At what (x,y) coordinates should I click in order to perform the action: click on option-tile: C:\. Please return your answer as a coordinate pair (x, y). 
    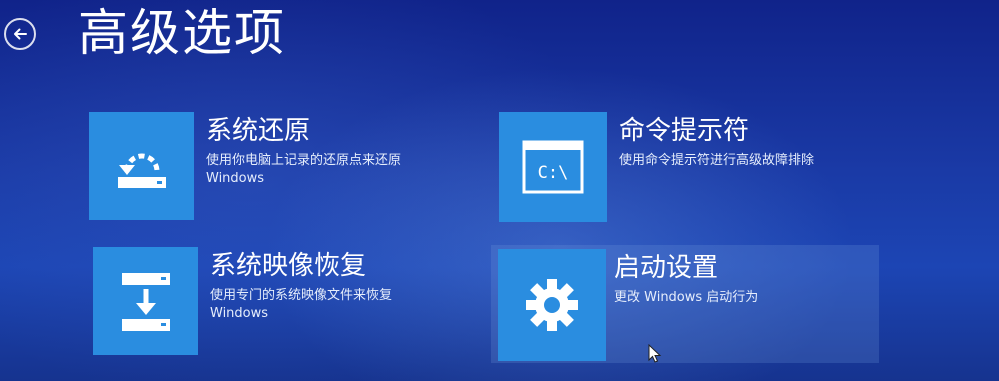
    Looking at the image, I should click on (553, 167).